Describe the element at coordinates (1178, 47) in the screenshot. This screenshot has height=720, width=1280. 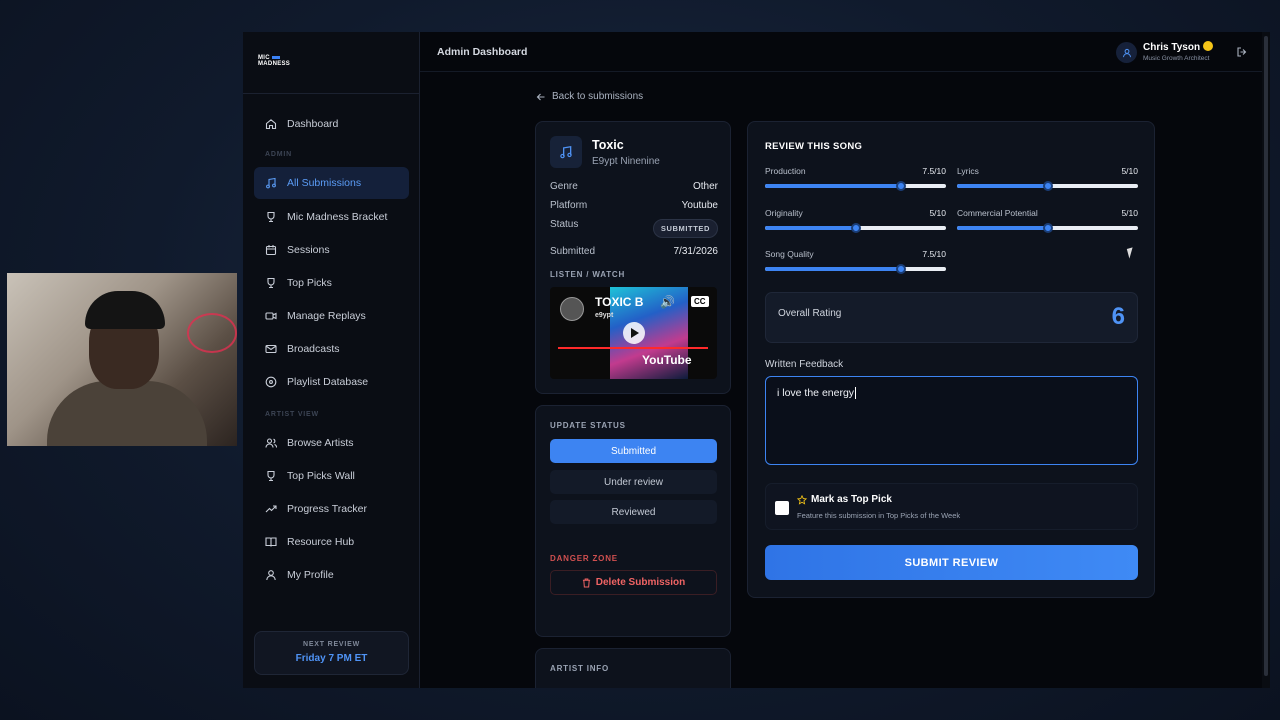
I see `user-name: Chris Tyson` at that location.